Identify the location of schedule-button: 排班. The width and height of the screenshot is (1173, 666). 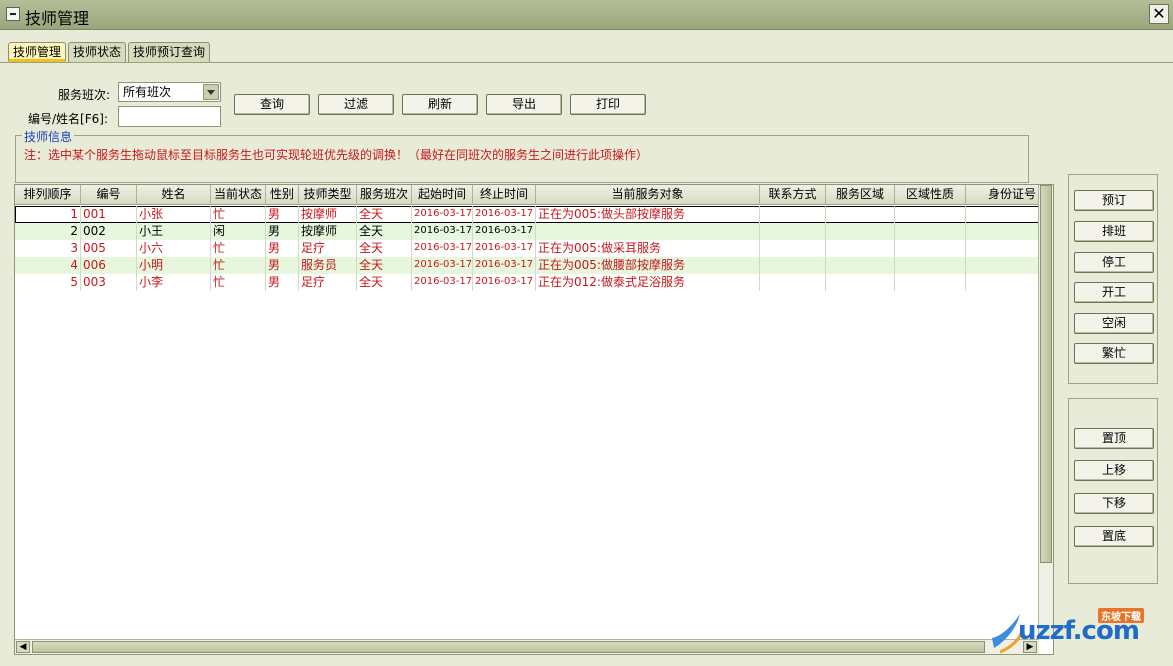
(1114, 231).